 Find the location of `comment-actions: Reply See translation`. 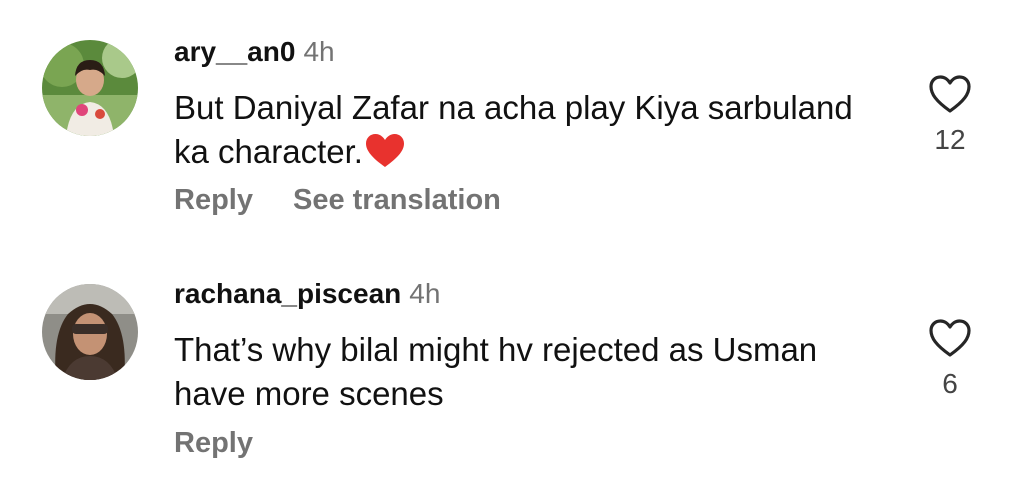

comment-actions: Reply See translation is located at coordinates (337, 200).